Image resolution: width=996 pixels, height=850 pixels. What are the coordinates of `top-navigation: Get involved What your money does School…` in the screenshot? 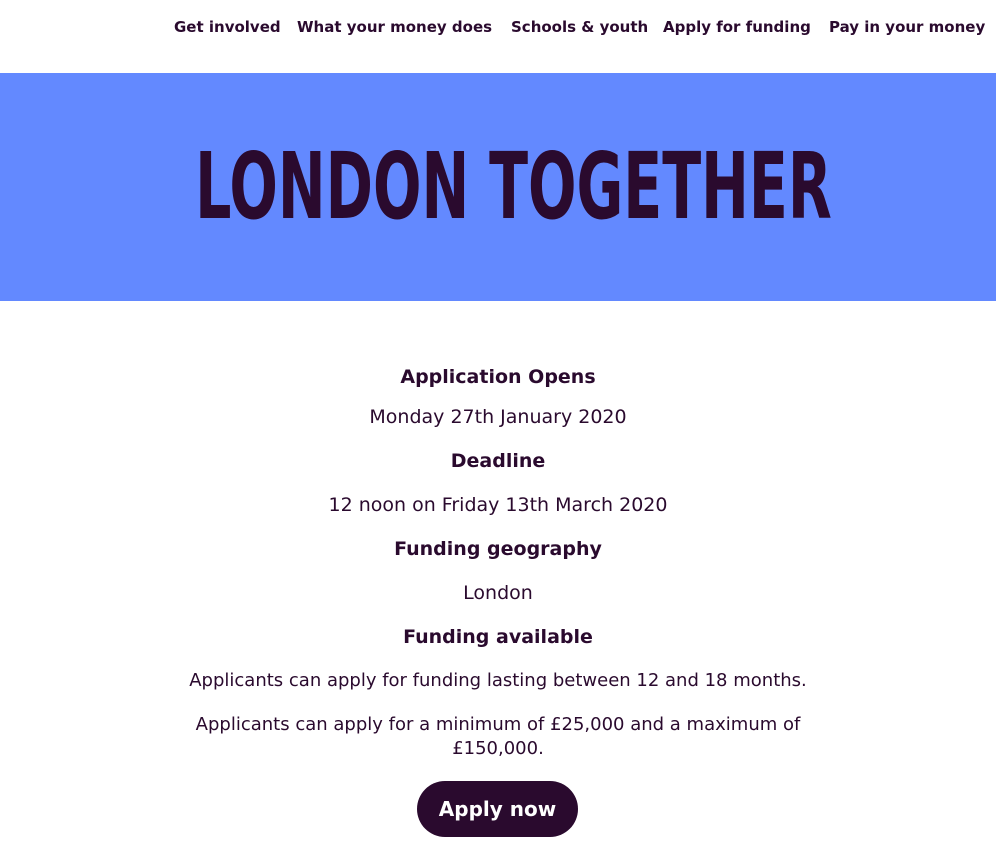 It's located at (498, 36).